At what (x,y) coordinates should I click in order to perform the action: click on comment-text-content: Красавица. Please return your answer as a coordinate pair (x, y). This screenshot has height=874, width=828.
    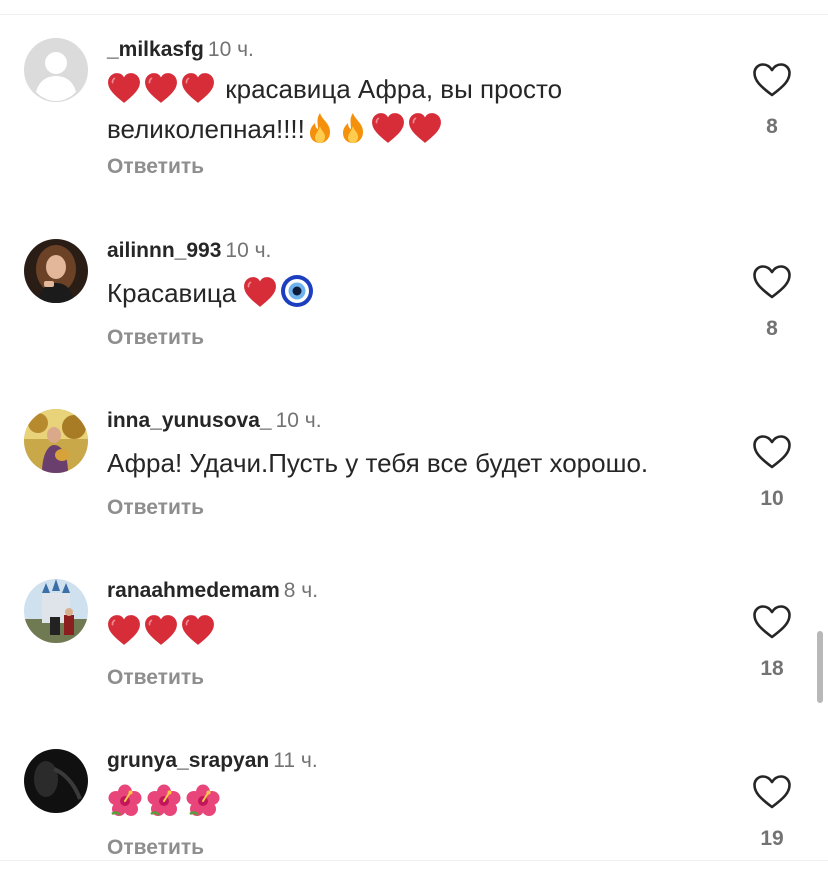
    Looking at the image, I should click on (172, 293).